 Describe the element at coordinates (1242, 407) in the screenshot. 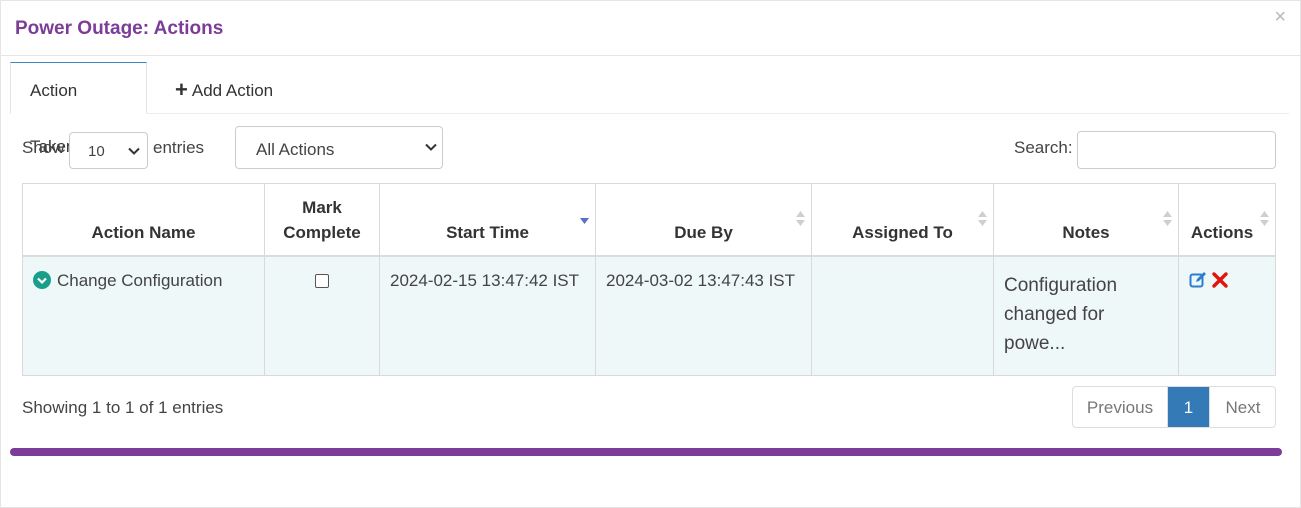

I see `next-page-button: Next` at that location.